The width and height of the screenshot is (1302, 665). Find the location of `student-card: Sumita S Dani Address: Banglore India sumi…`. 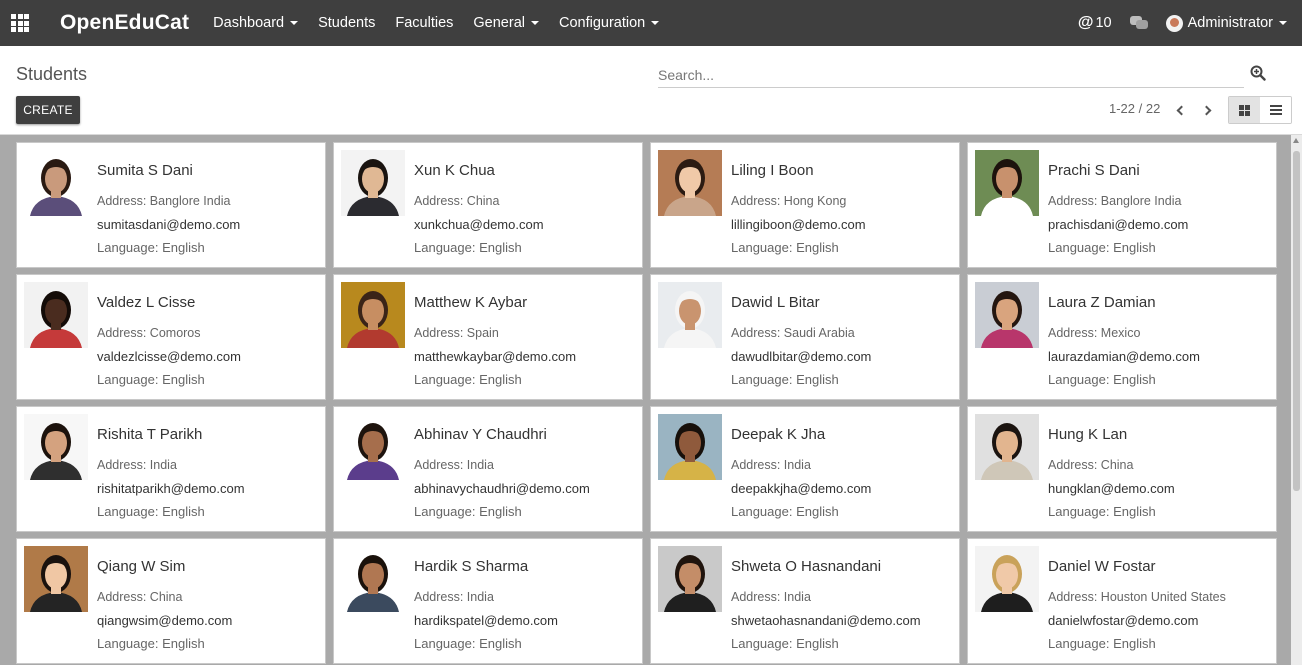

student-card: Sumita S Dani Address: Banglore India sumi… is located at coordinates (171, 205).